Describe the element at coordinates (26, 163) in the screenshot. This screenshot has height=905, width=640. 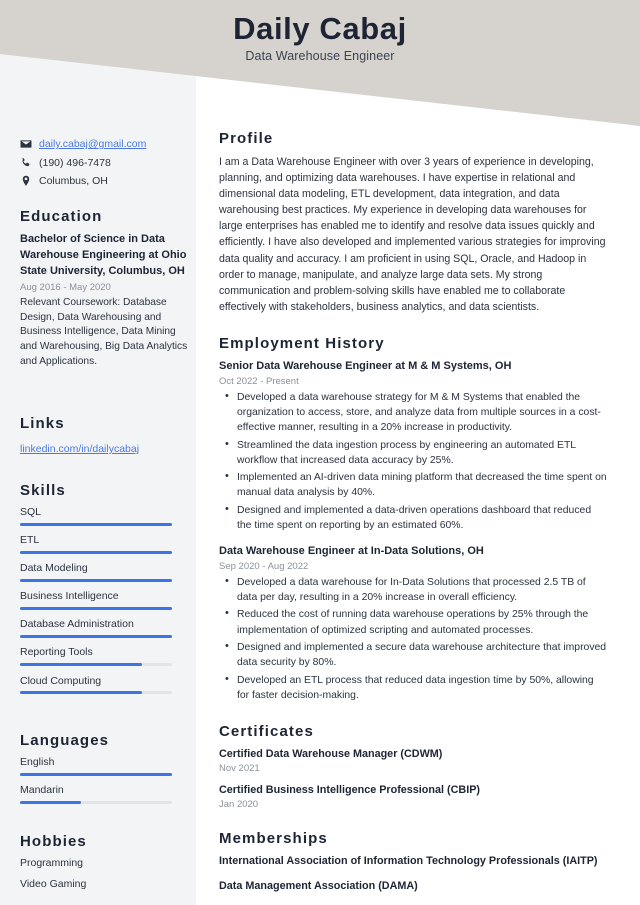
I see `phone-icon` at that location.